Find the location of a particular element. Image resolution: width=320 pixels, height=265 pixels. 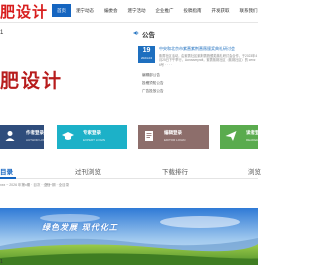

editor-login-label: 编辑登录 is located at coordinates (173, 132).